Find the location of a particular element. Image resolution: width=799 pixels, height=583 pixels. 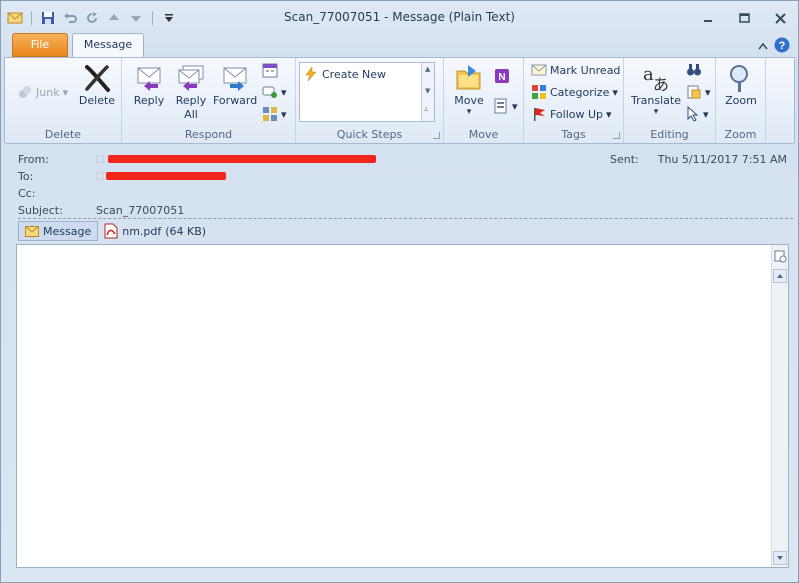

attachment-bar: Message nm.pdf (64 KB) is located at coordinates (112, 231).